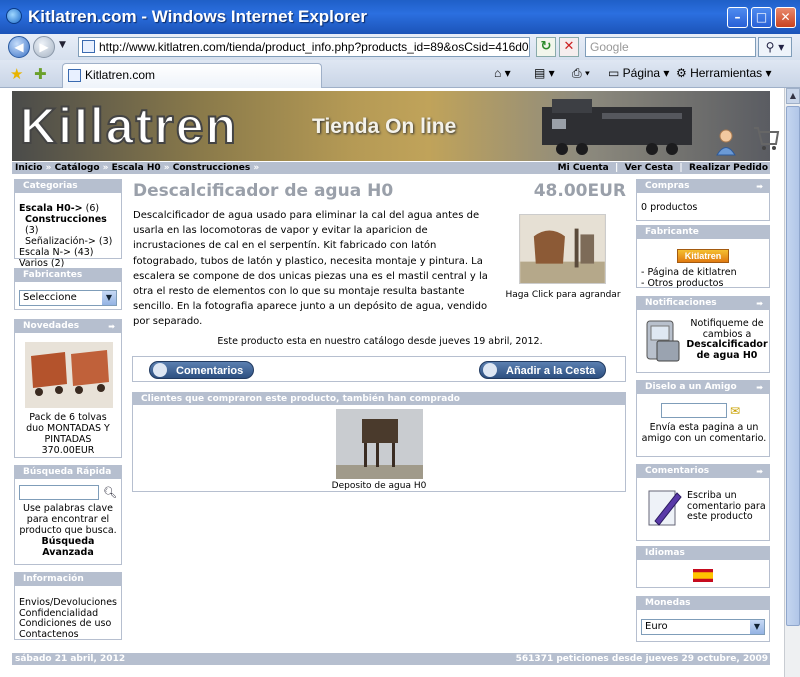 The image size is (800, 677). I want to click on page-menu: ▭ Página ▾, so click(638, 73).